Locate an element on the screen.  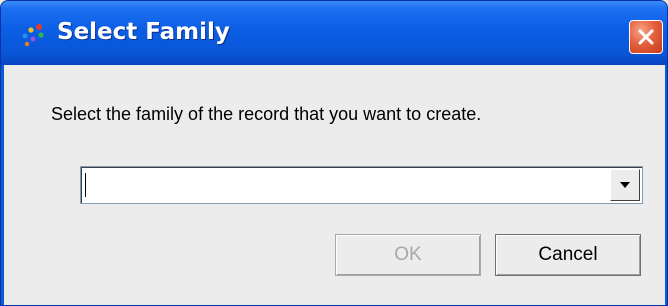
close-button is located at coordinates (646, 37).